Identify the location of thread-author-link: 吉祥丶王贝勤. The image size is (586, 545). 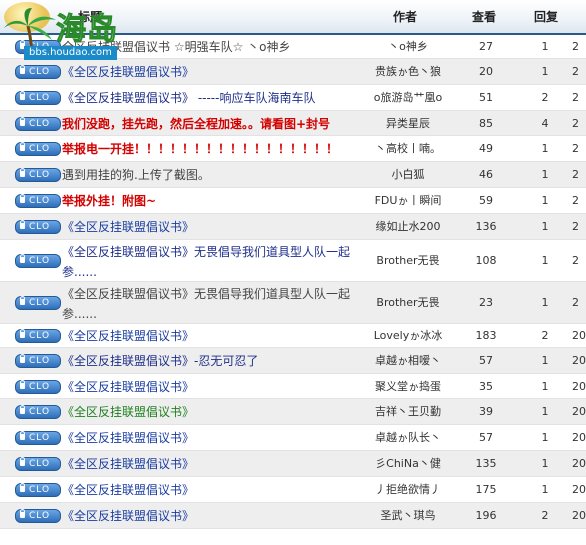
(408, 412).